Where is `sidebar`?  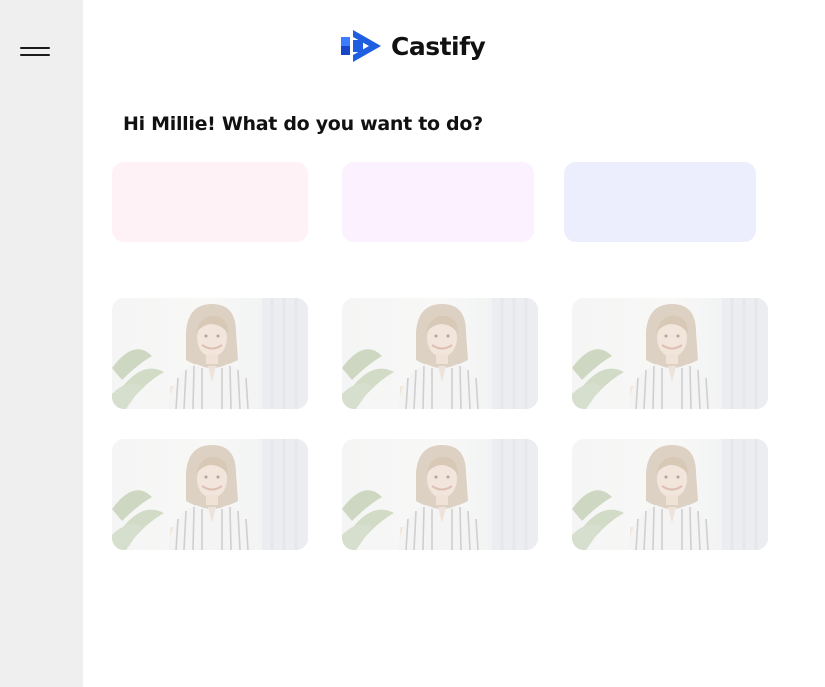 sidebar is located at coordinates (41, 343).